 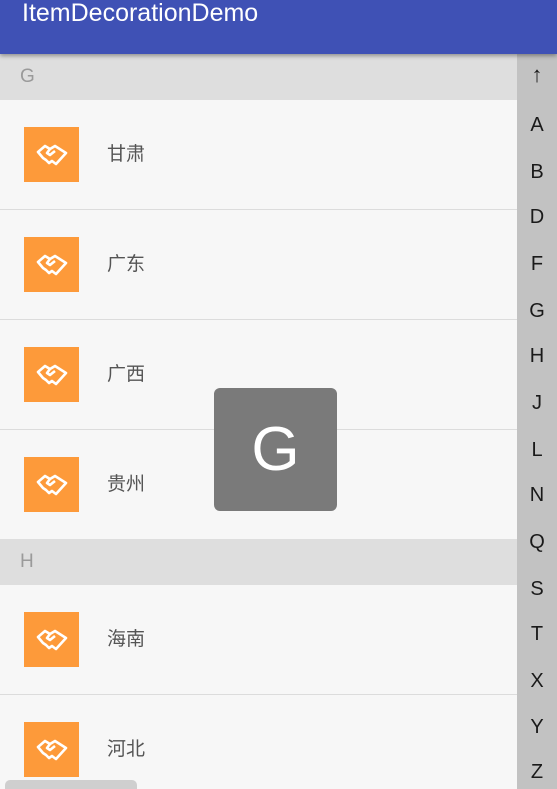 What do you see at coordinates (537, 542) in the screenshot?
I see `index-item-q: Q` at bounding box center [537, 542].